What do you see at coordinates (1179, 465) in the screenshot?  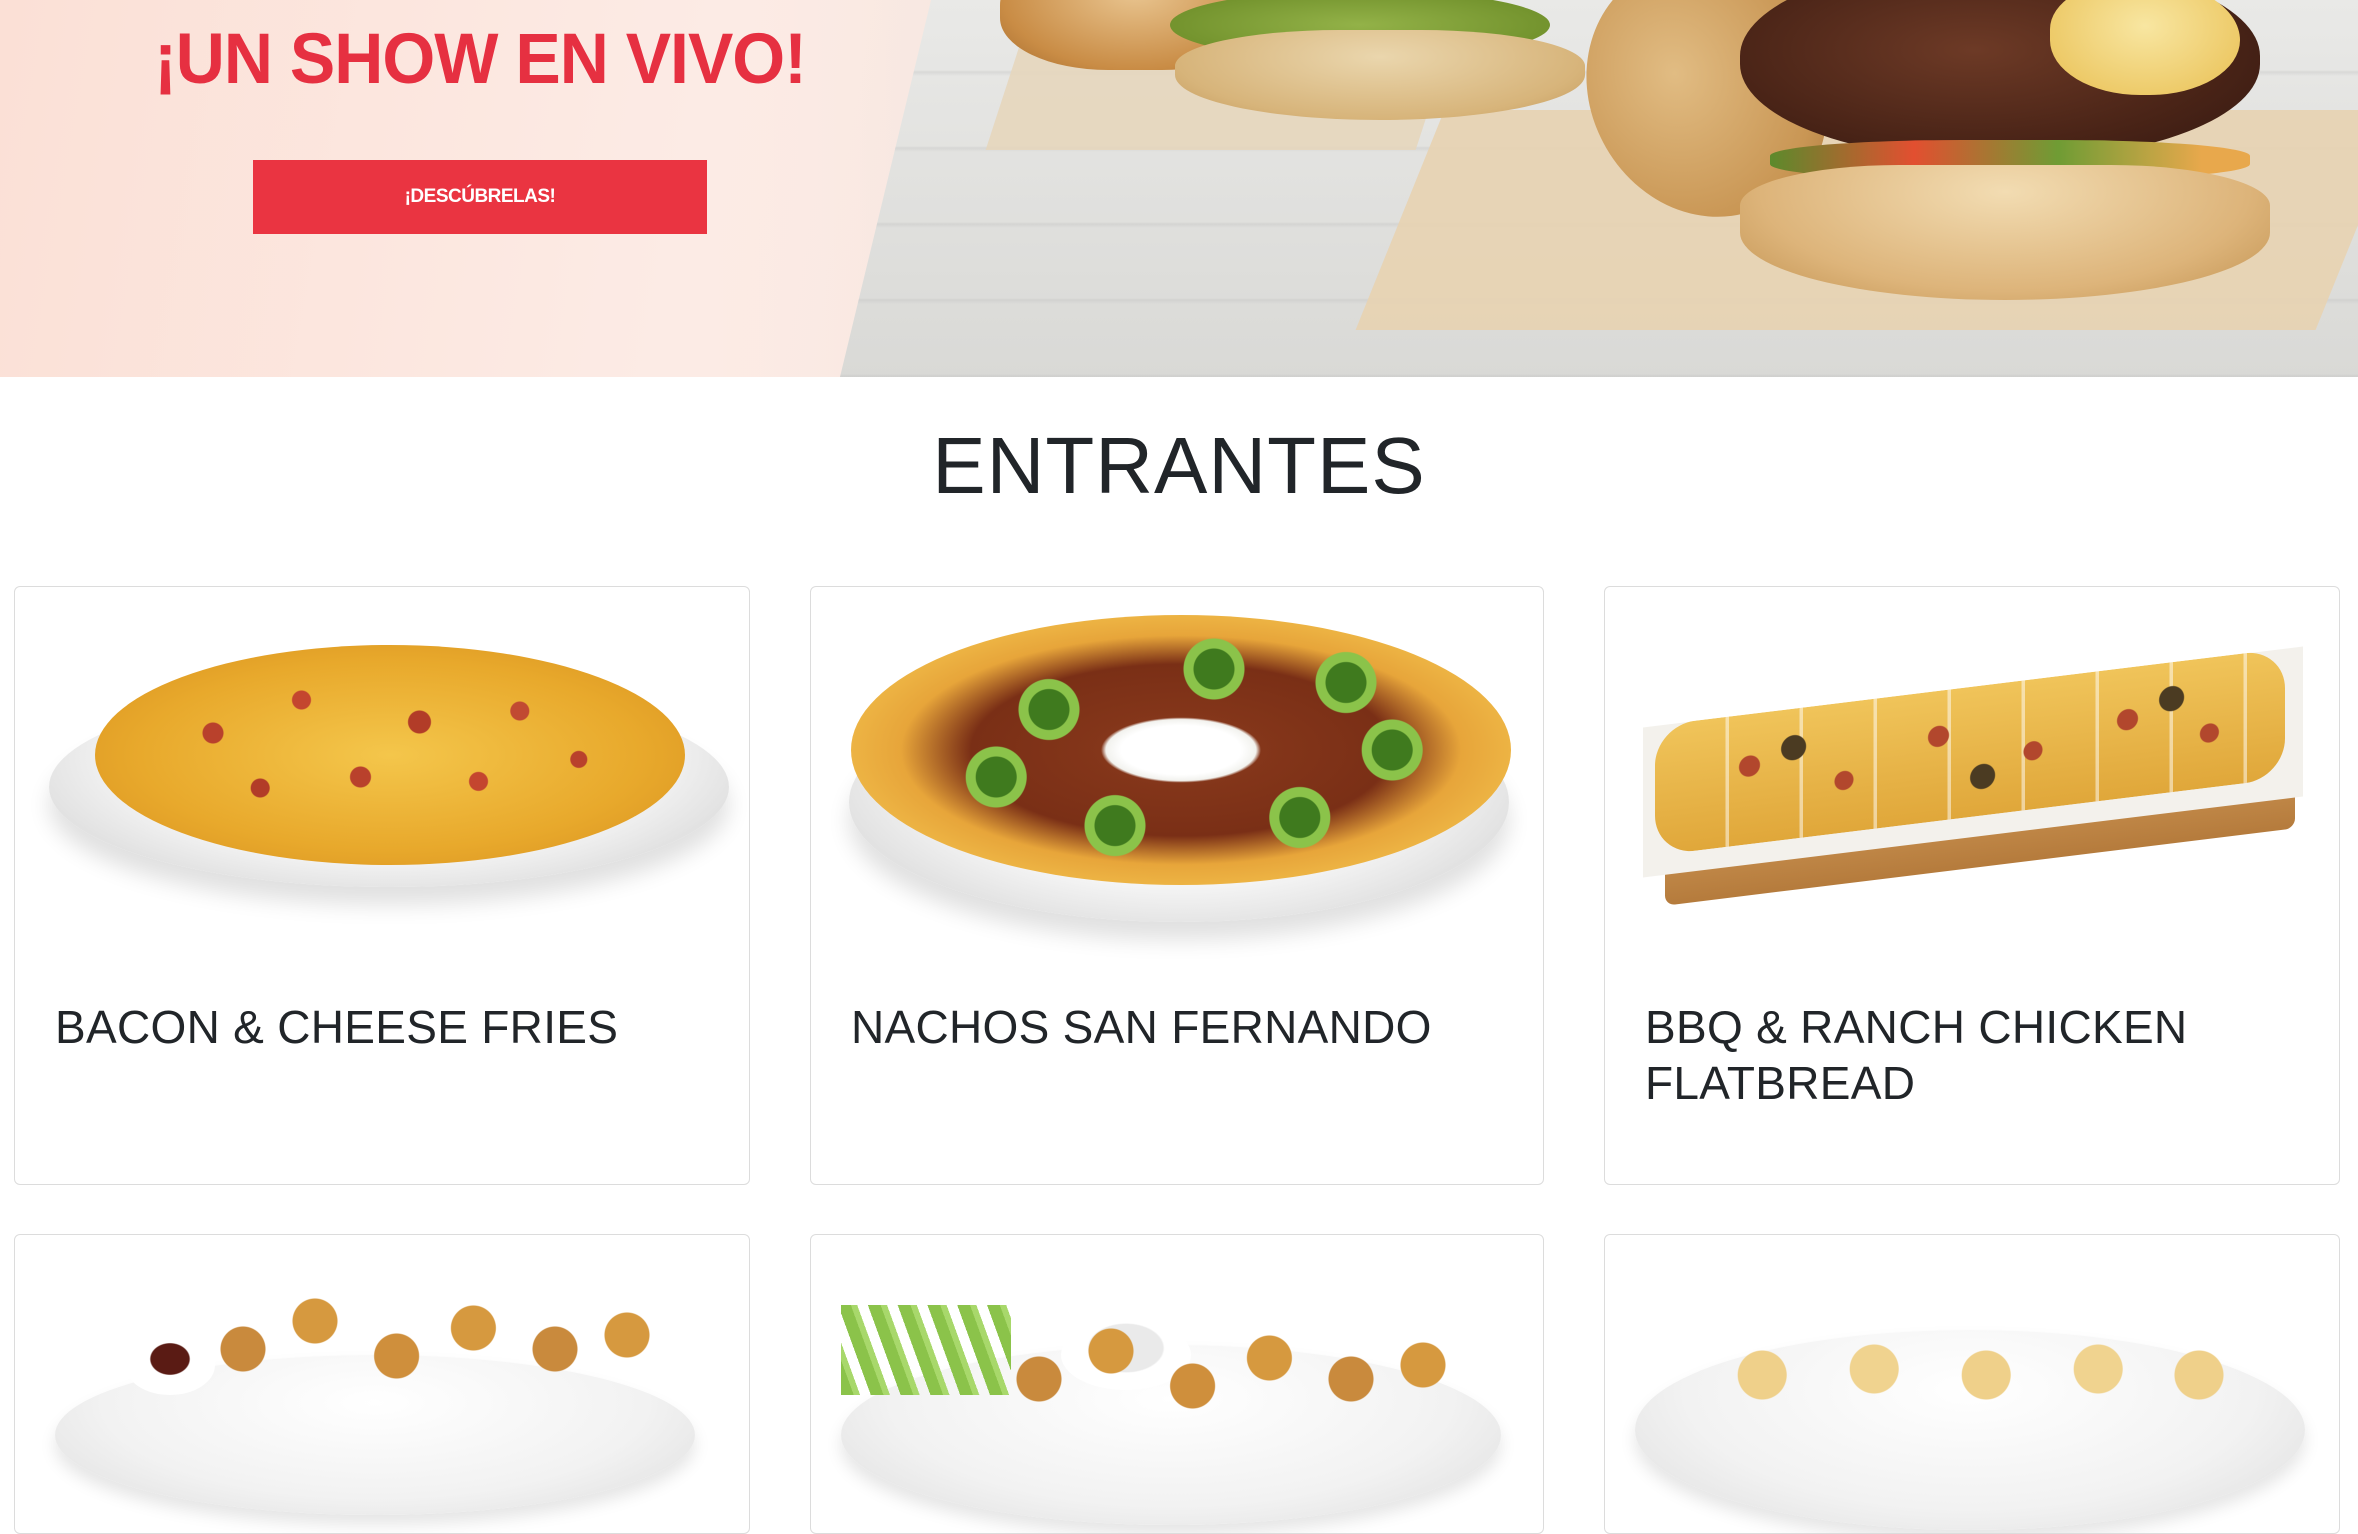 I see `section-title: ENTRANTES` at bounding box center [1179, 465].